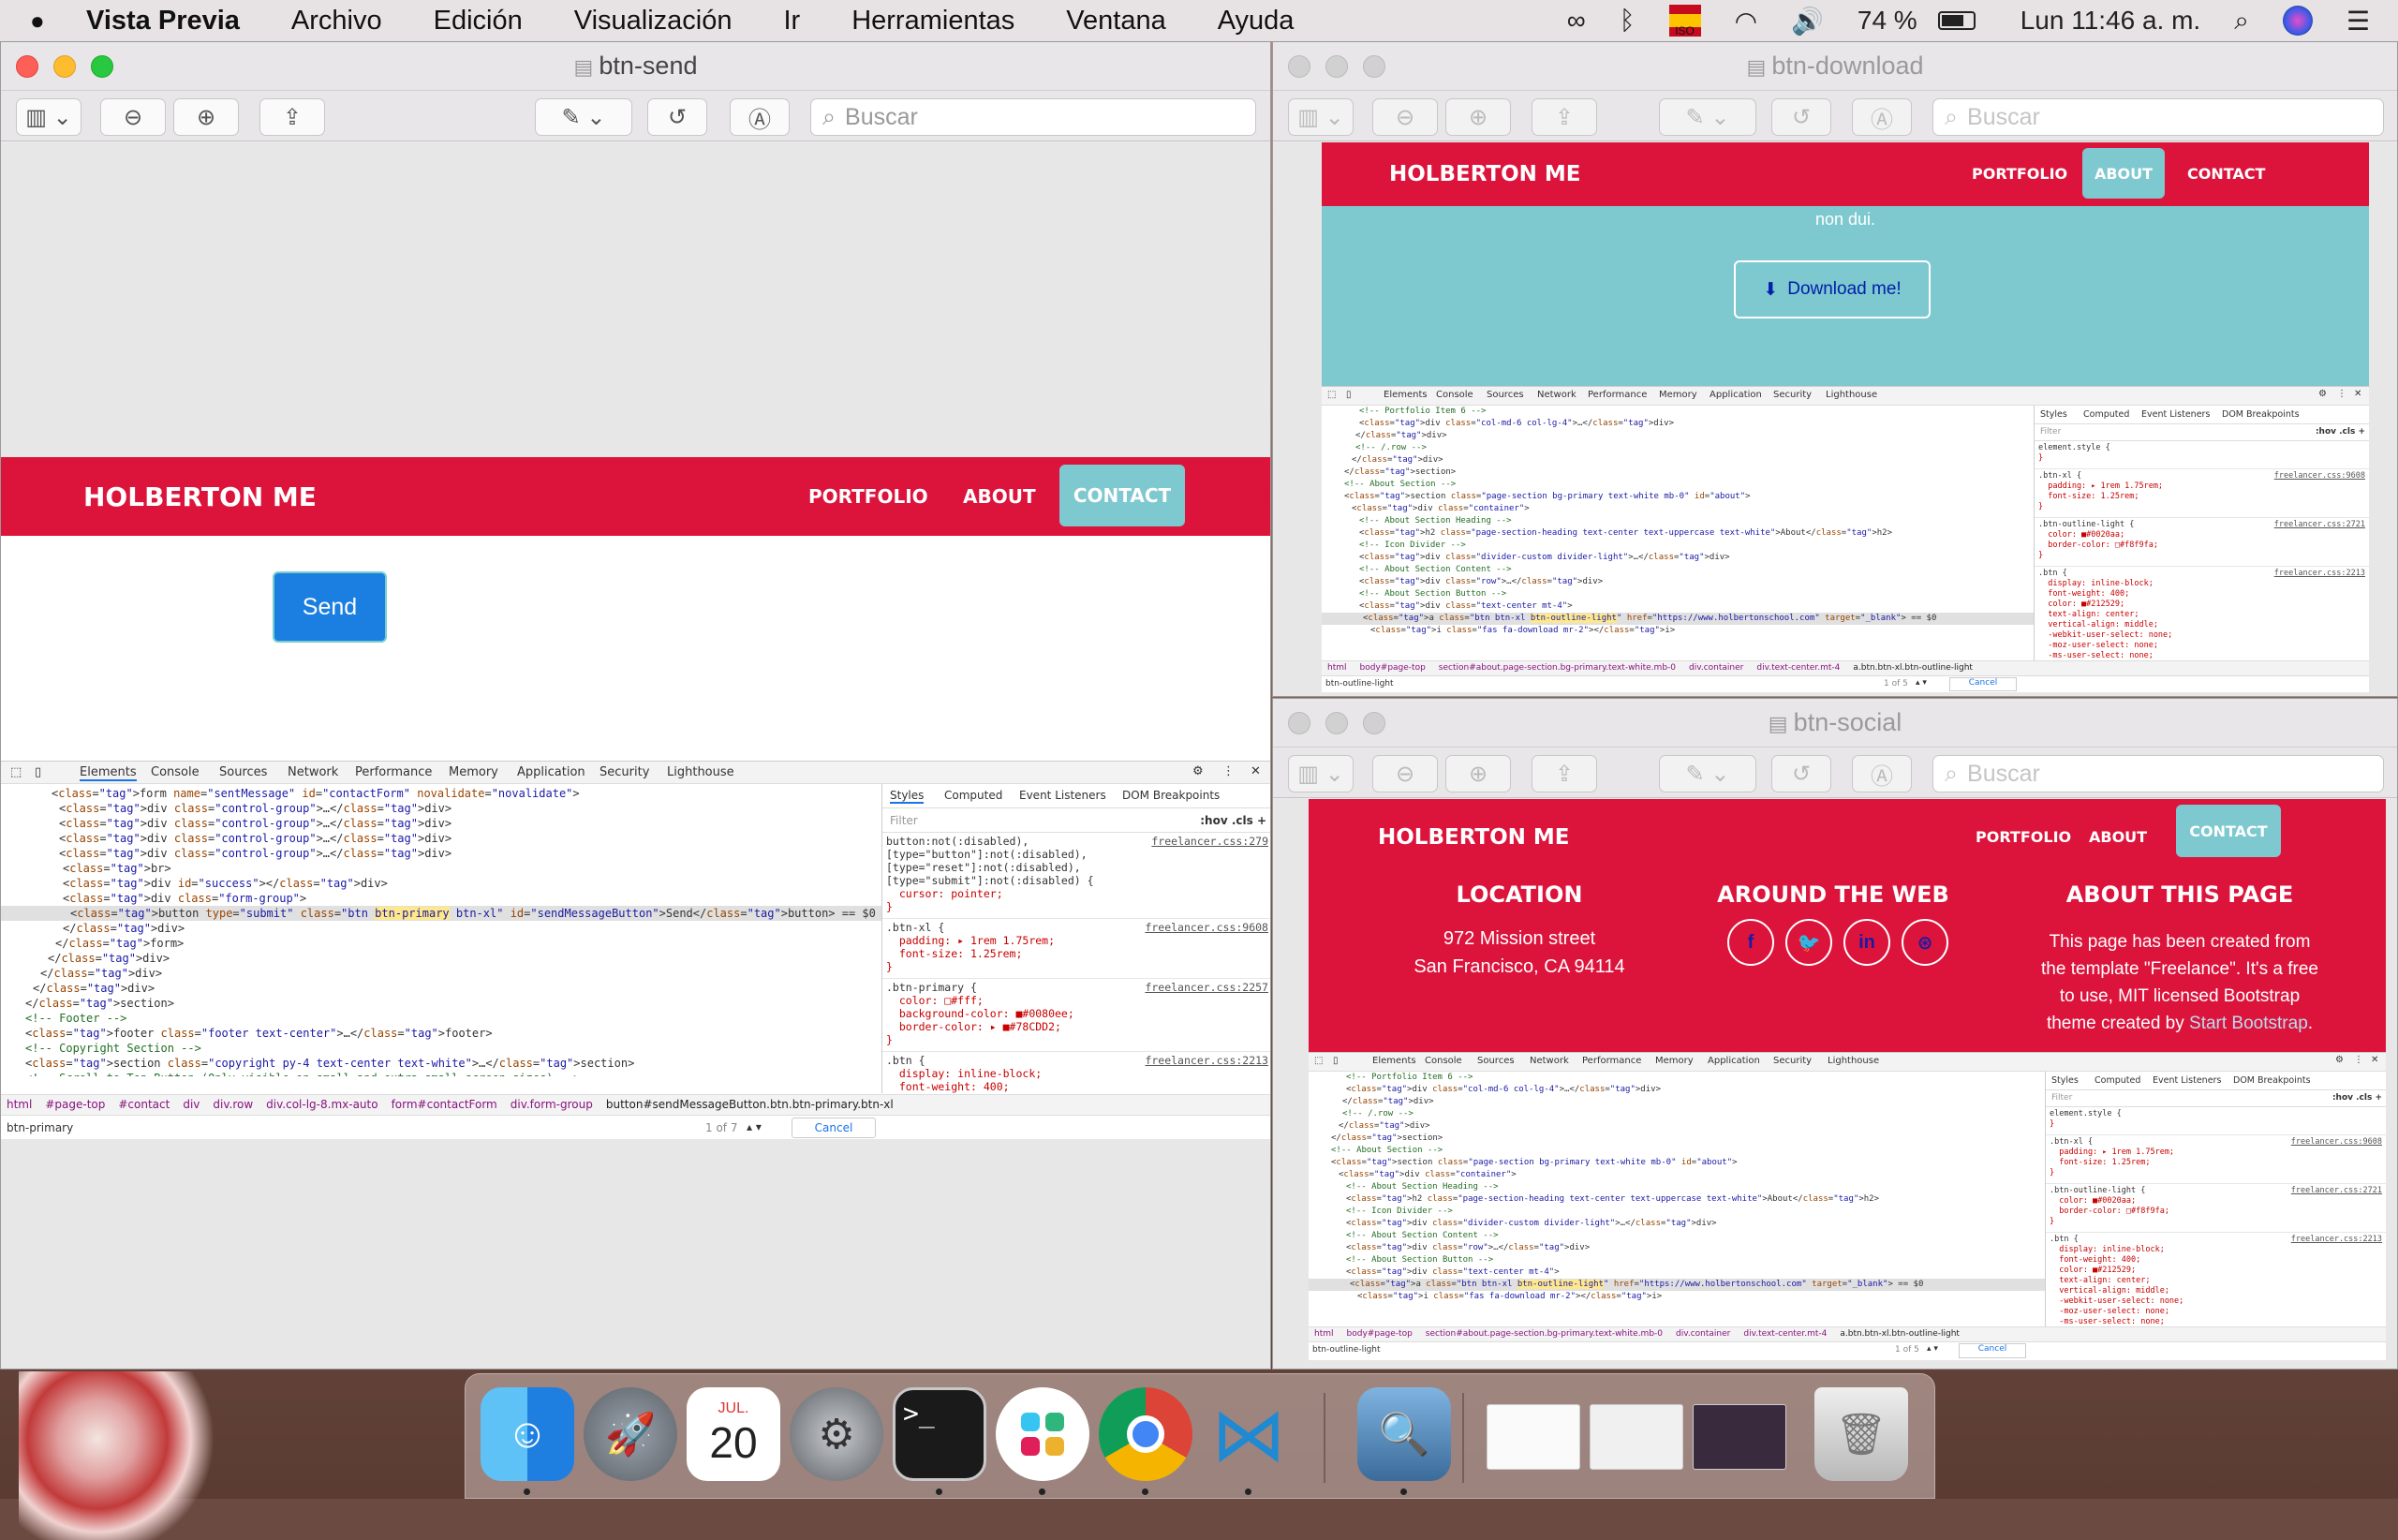 The width and height of the screenshot is (2398, 1540). What do you see at coordinates (1835, 723) in the screenshot?
I see `title-bar: ▤ btn-social` at bounding box center [1835, 723].